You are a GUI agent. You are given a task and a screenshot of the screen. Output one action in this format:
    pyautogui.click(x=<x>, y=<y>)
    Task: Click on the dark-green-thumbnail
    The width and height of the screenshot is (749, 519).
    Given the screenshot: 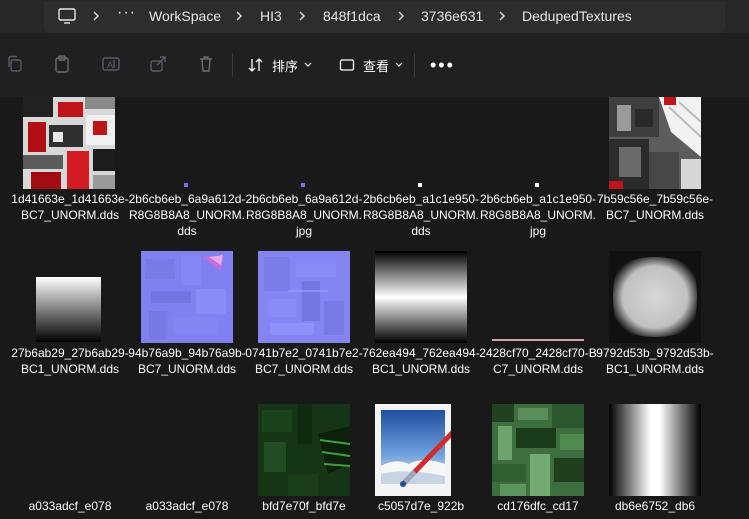 What is the action you would take?
    pyautogui.click(x=304, y=450)
    